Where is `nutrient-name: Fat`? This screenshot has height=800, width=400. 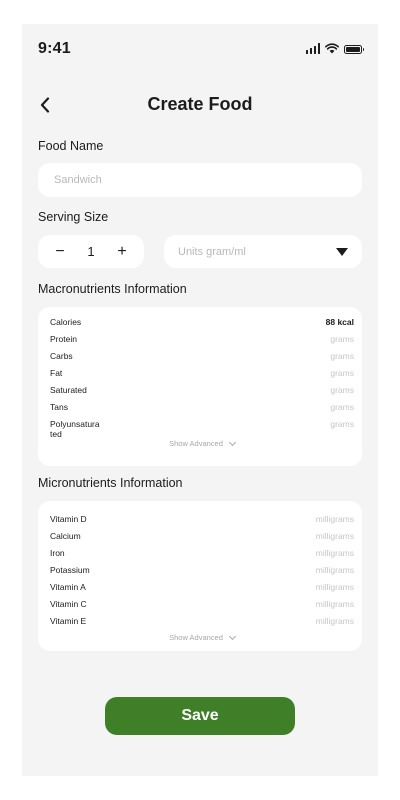 nutrient-name: Fat is located at coordinates (56, 373).